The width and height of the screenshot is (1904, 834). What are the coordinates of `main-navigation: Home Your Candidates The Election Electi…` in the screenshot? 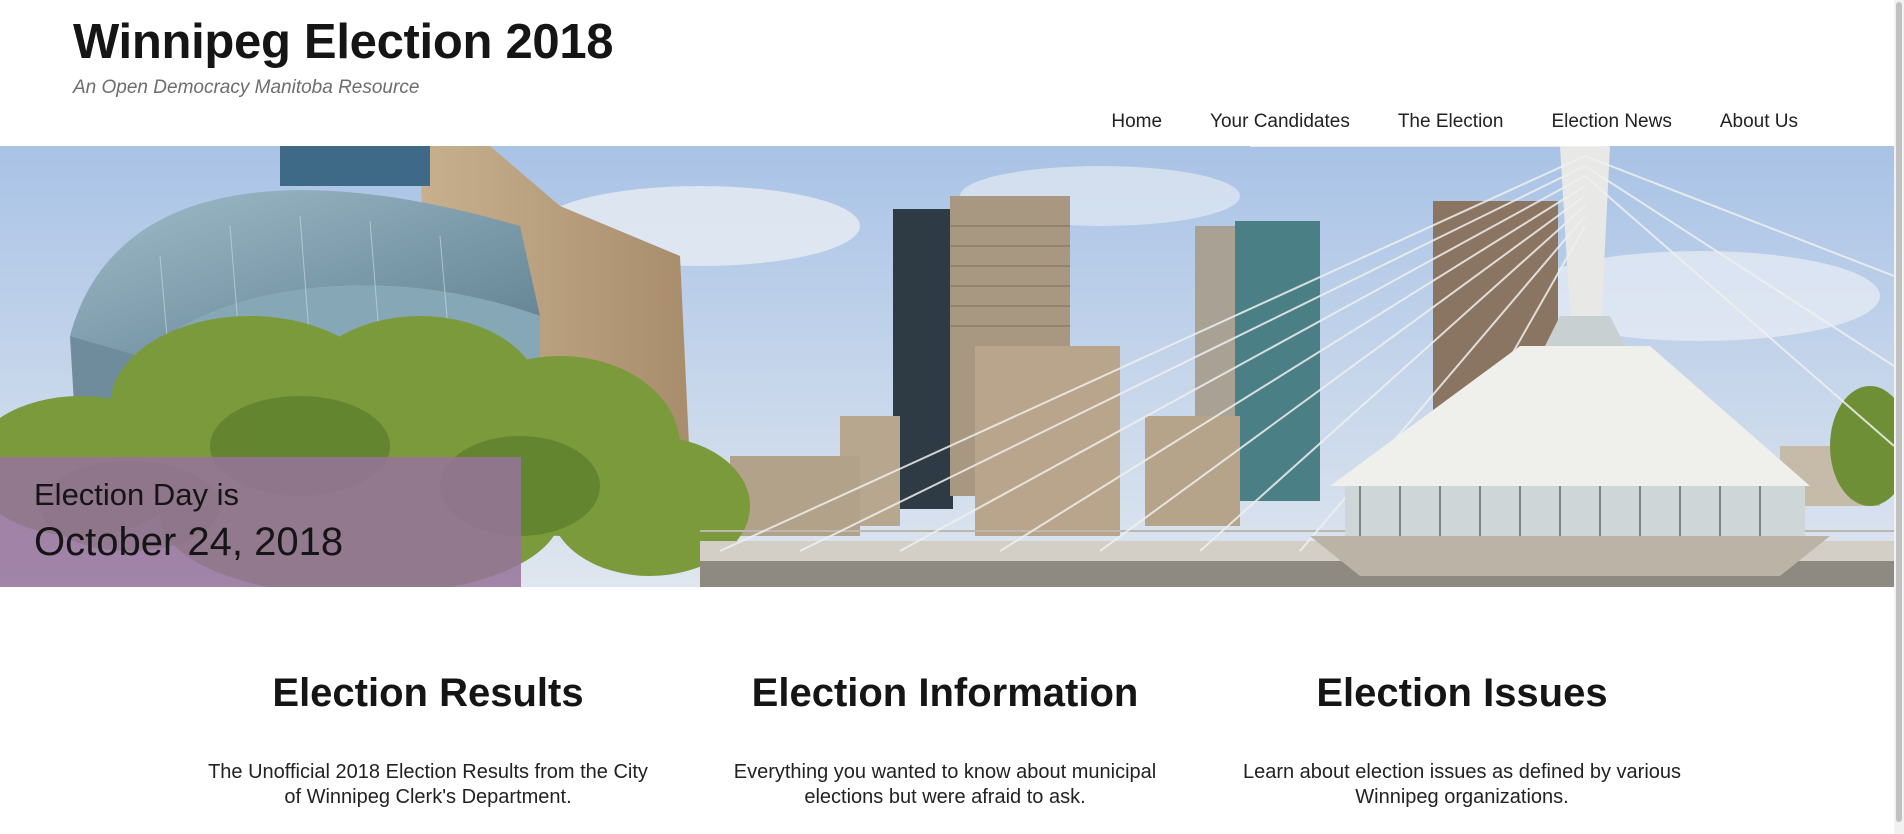 It's located at (1430, 122).